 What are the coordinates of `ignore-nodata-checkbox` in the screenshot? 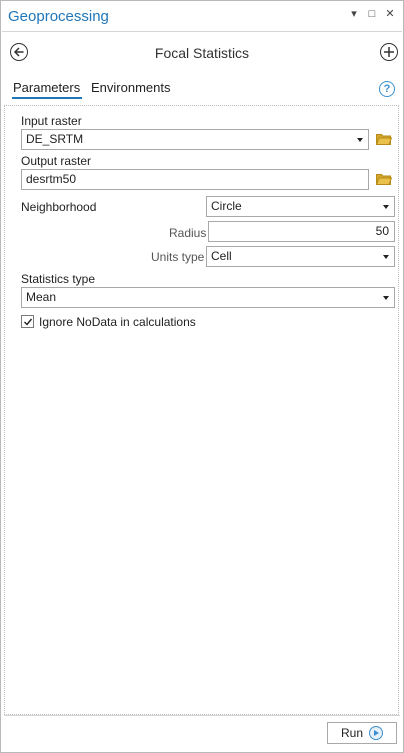 It's located at (27, 321).